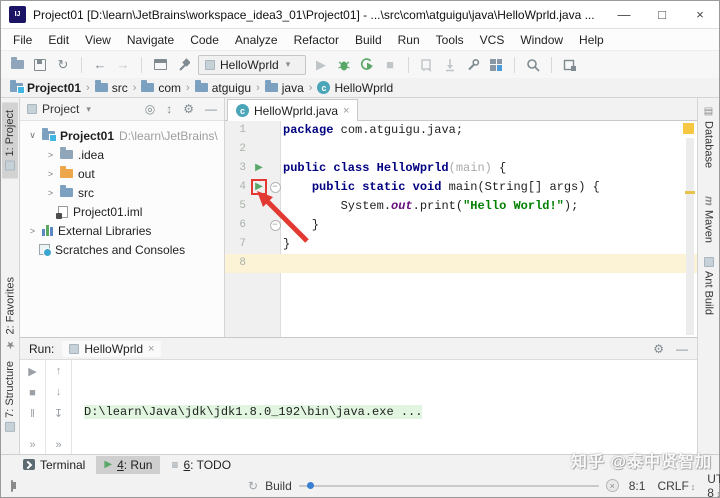 This screenshot has width=720, height=498. Describe the element at coordinates (150, 109) in the screenshot. I see `locate-target-icon: ◎` at that location.